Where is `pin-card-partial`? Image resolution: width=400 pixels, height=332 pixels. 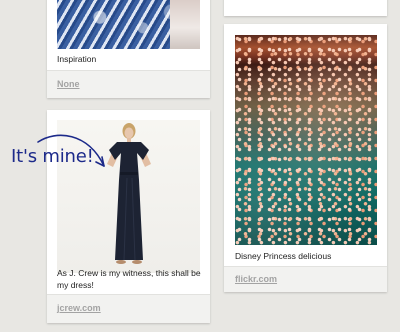
pin-card-partial is located at coordinates (305, 8).